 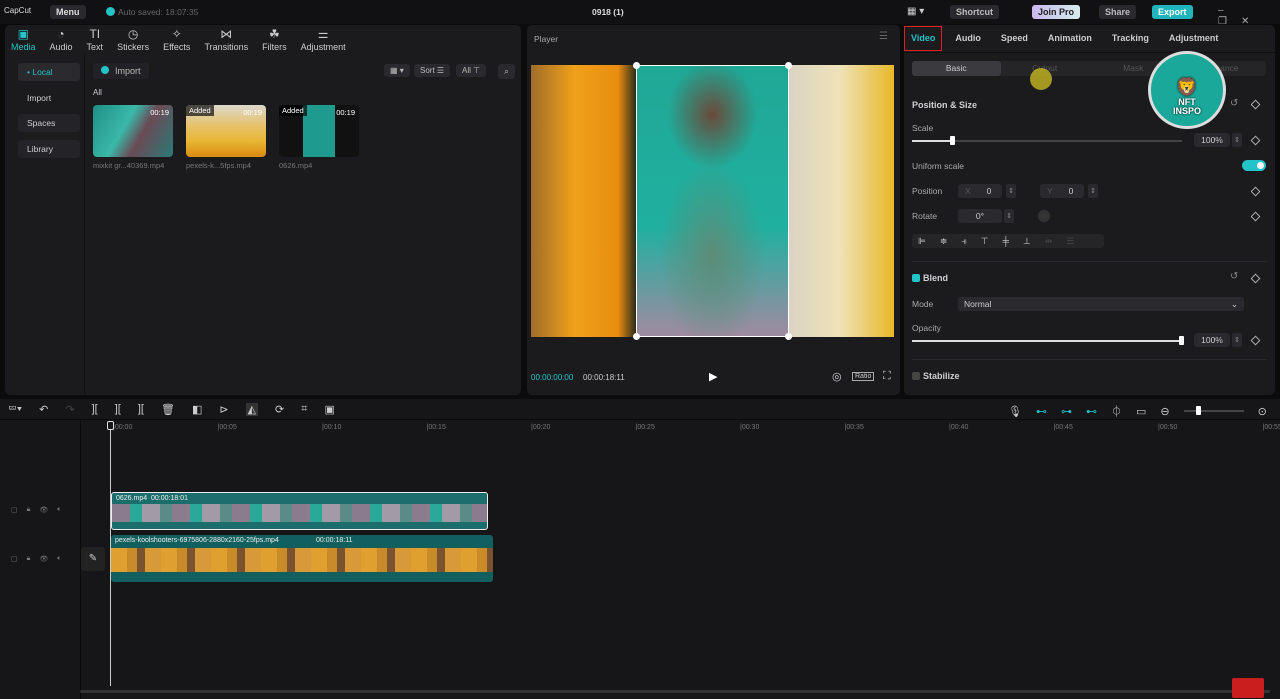 What do you see at coordinates (1237, 140) in the screenshot?
I see `scale-stepper: ⇕` at bounding box center [1237, 140].